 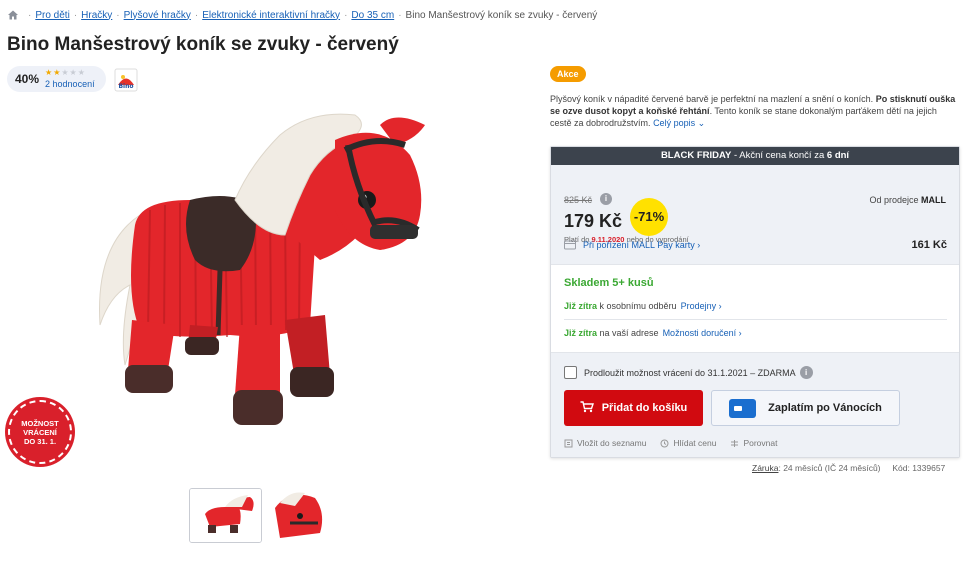 What do you see at coordinates (735, 443) in the screenshot?
I see `compare-icon` at bounding box center [735, 443].